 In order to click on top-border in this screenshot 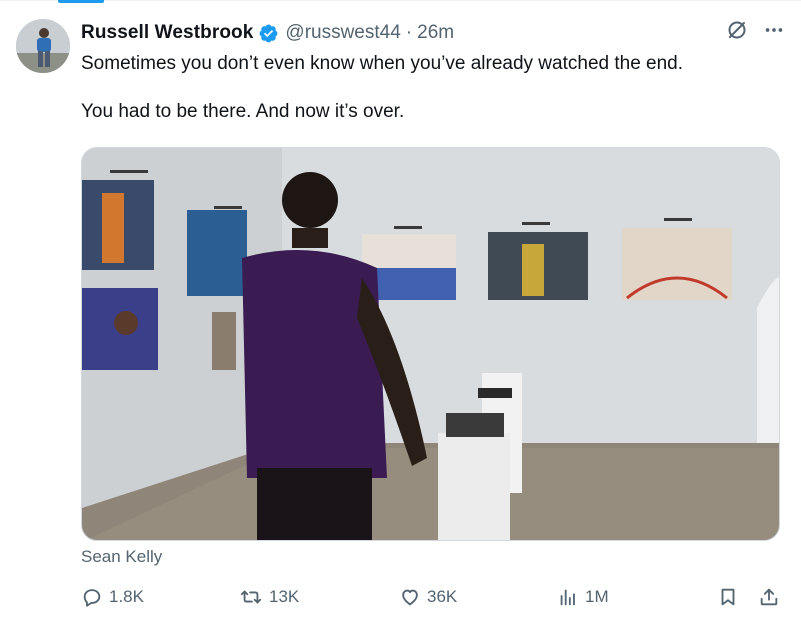, I will do `click(400, 0)`.